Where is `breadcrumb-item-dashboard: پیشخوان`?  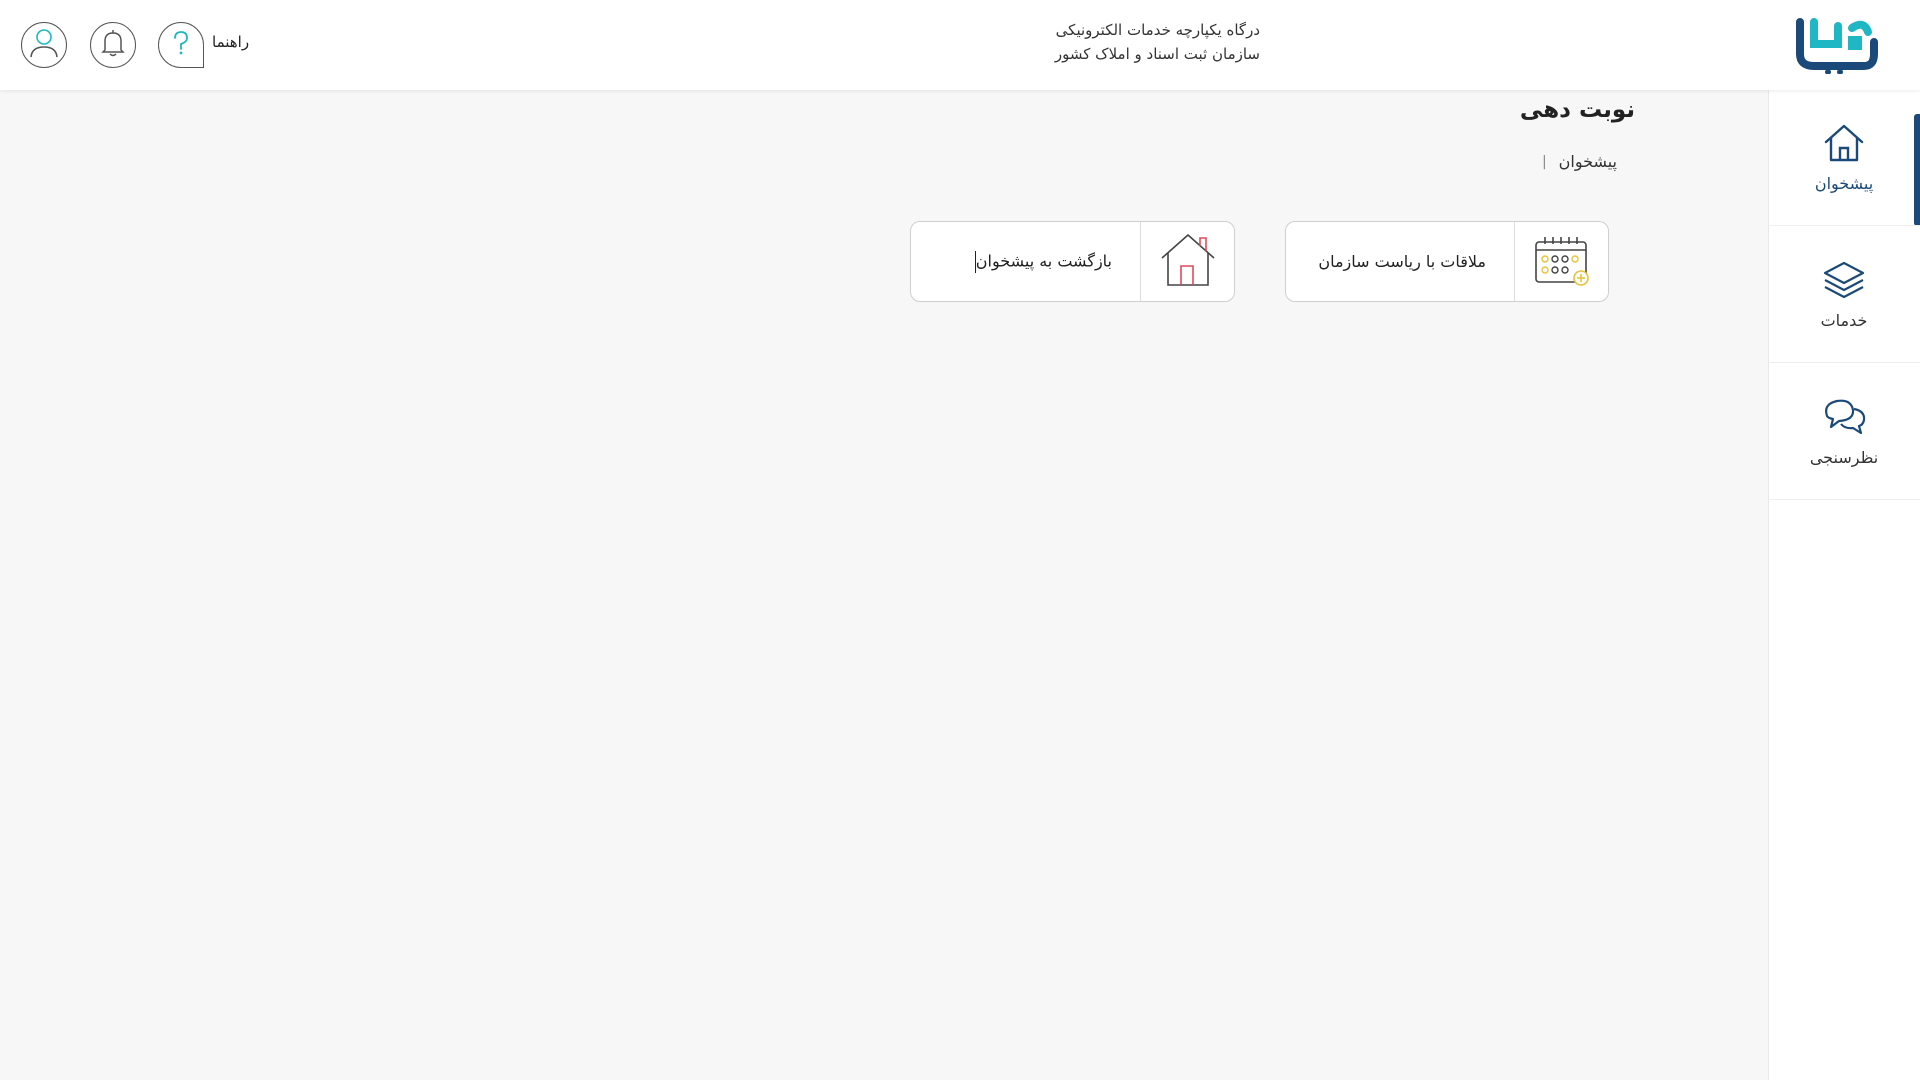 breadcrumb-item-dashboard: پیشخوان is located at coordinates (1588, 161).